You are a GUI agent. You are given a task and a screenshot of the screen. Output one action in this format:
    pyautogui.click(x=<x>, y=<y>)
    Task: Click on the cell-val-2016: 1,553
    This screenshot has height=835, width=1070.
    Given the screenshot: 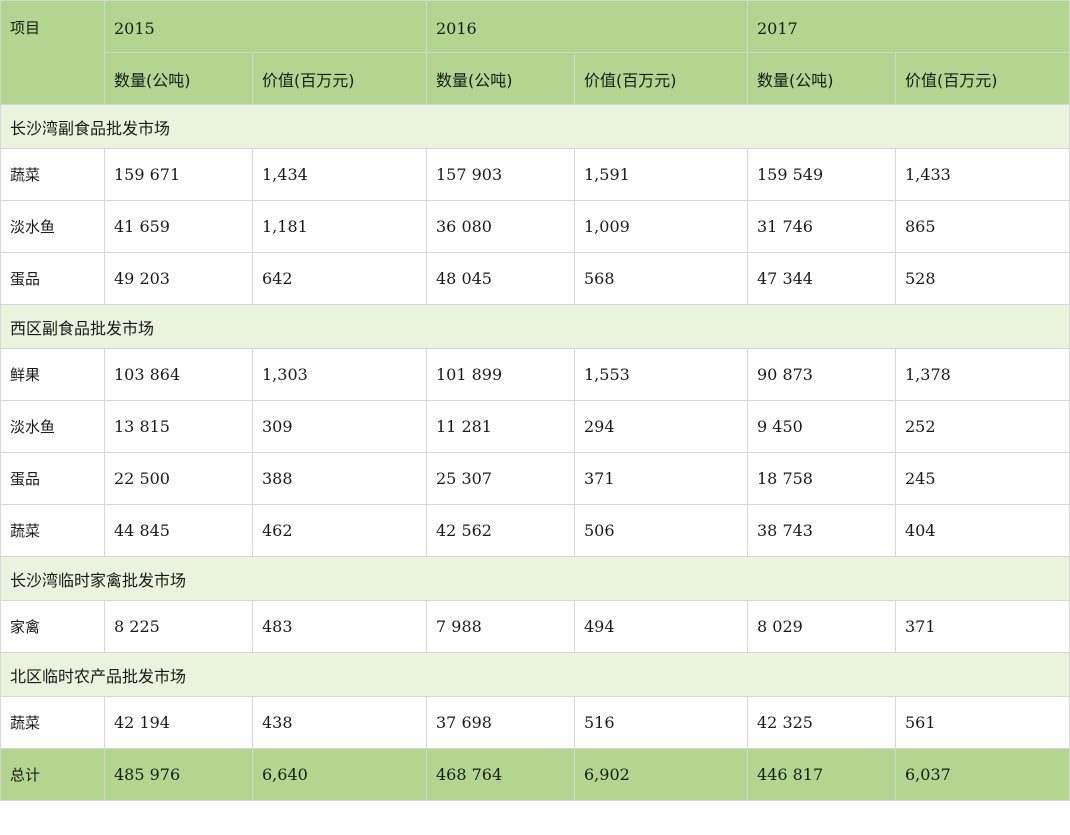 What is the action you would take?
    pyautogui.click(x=661, y=374)
    